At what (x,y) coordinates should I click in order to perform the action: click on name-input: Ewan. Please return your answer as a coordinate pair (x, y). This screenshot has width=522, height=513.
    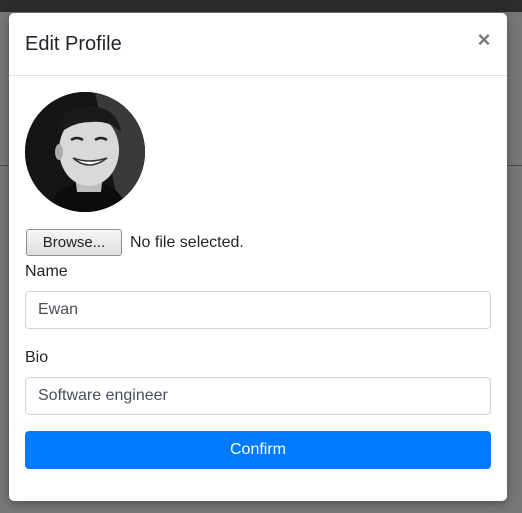
    Looking at the image, I should click on (258, 310).